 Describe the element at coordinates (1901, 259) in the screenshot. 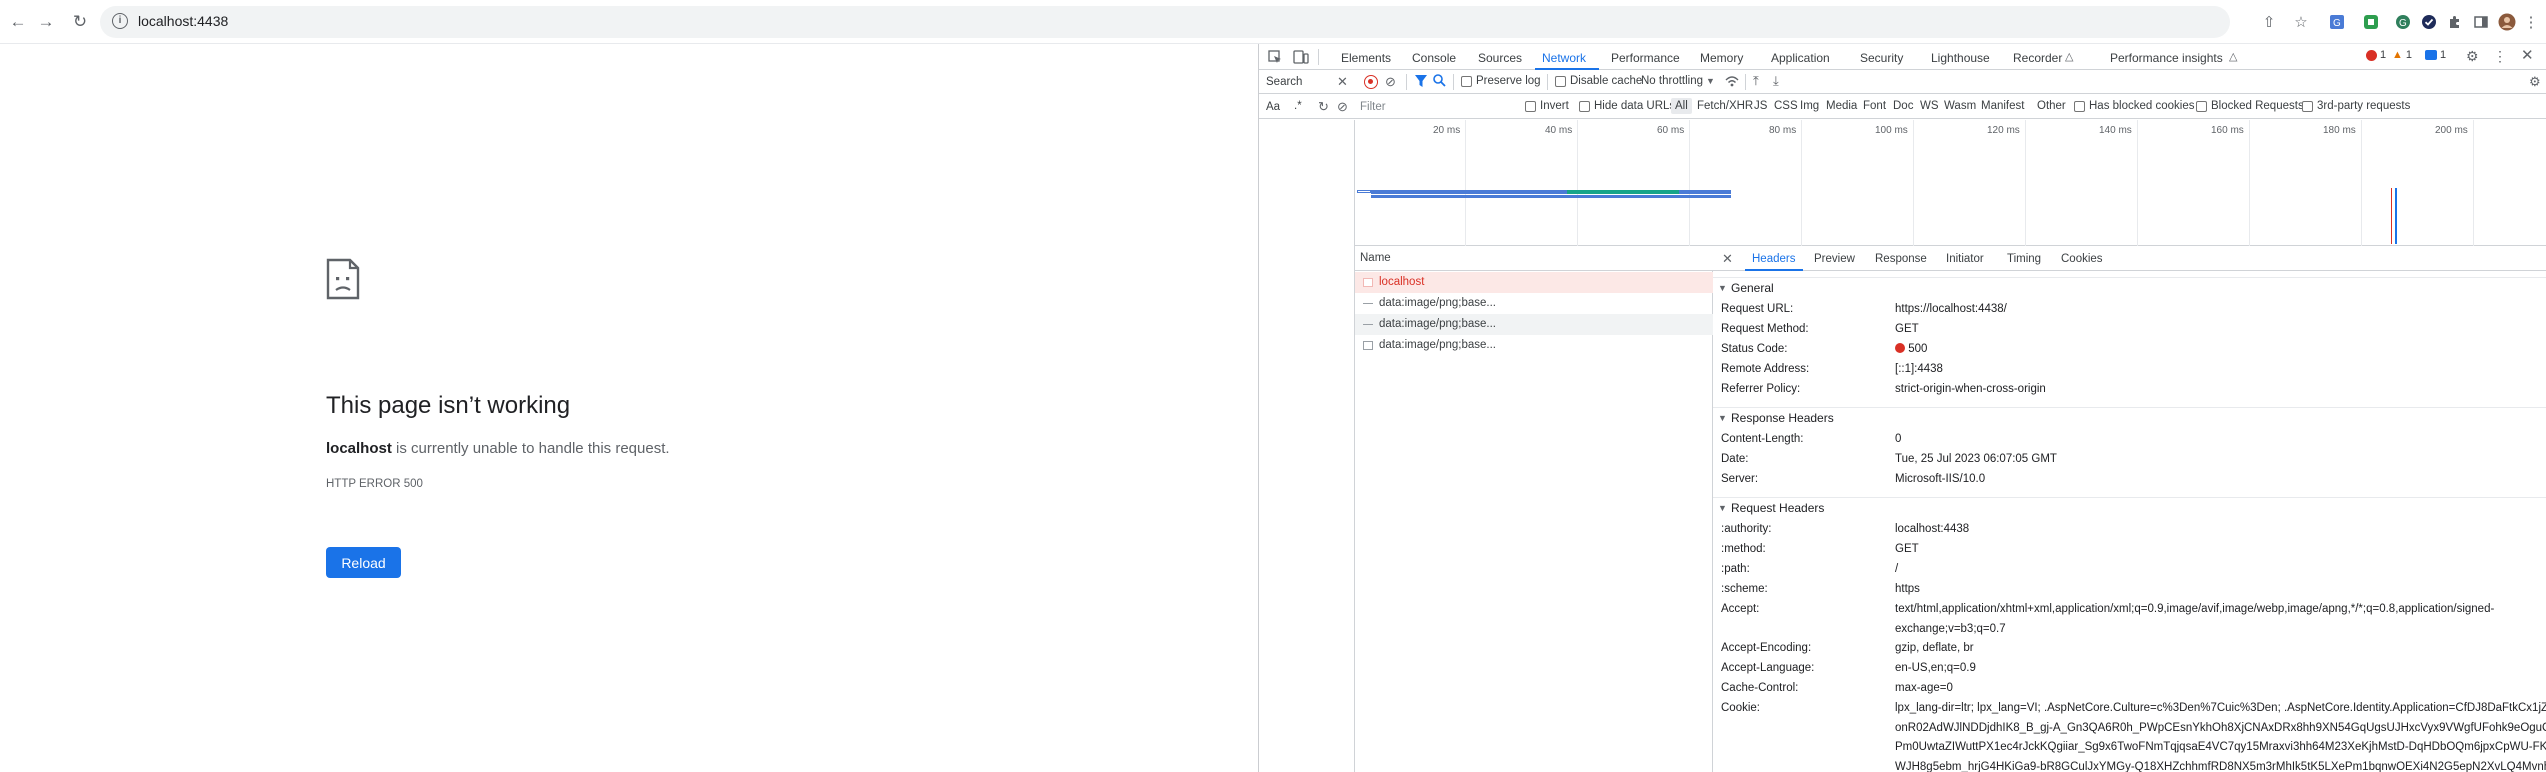

I see `tab-response: Response` at that location.